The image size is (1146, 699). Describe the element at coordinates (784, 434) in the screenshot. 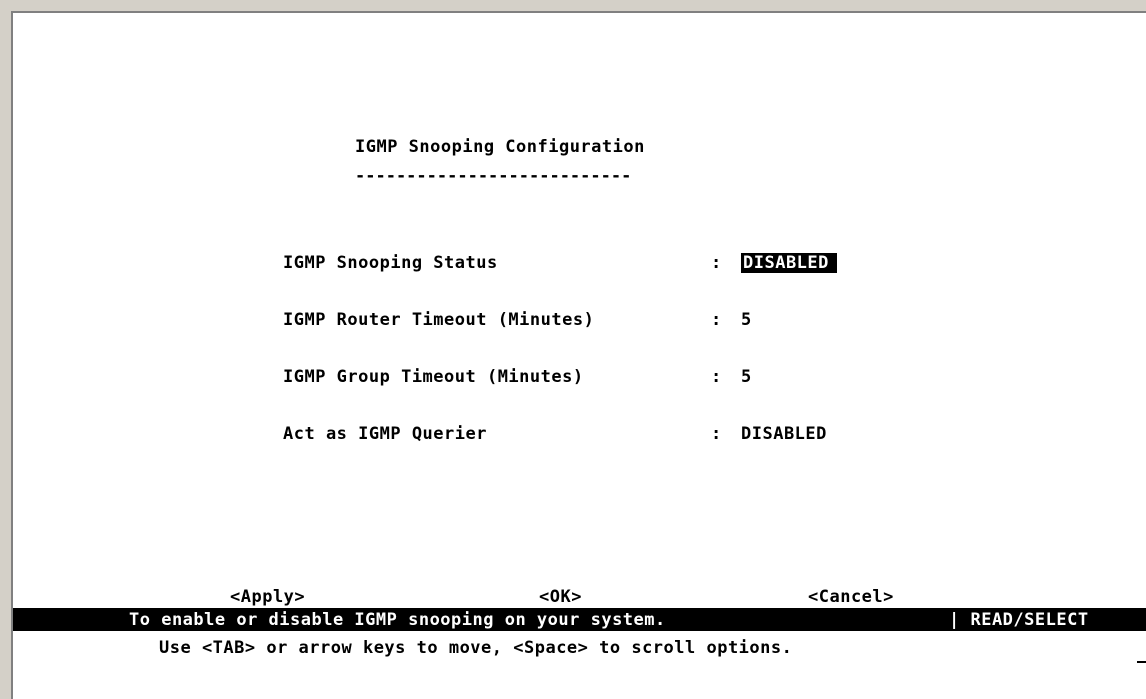

I see `querier-field: DISABLED` at that location.